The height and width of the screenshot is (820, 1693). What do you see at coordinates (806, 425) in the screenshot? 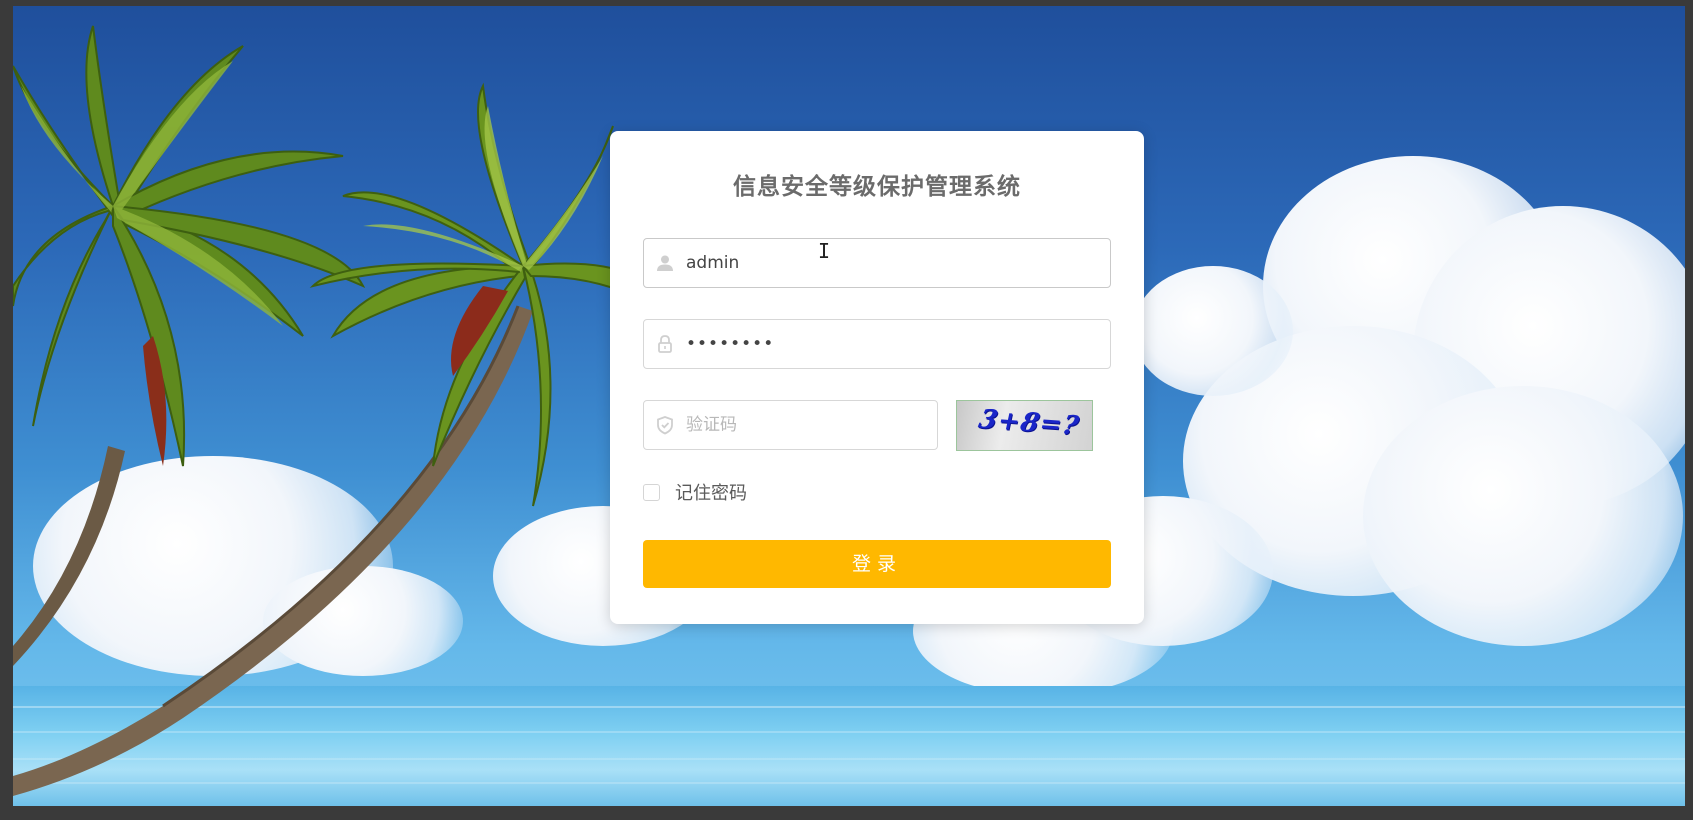
I see `captcha-input` at bounding box center [806, 425].